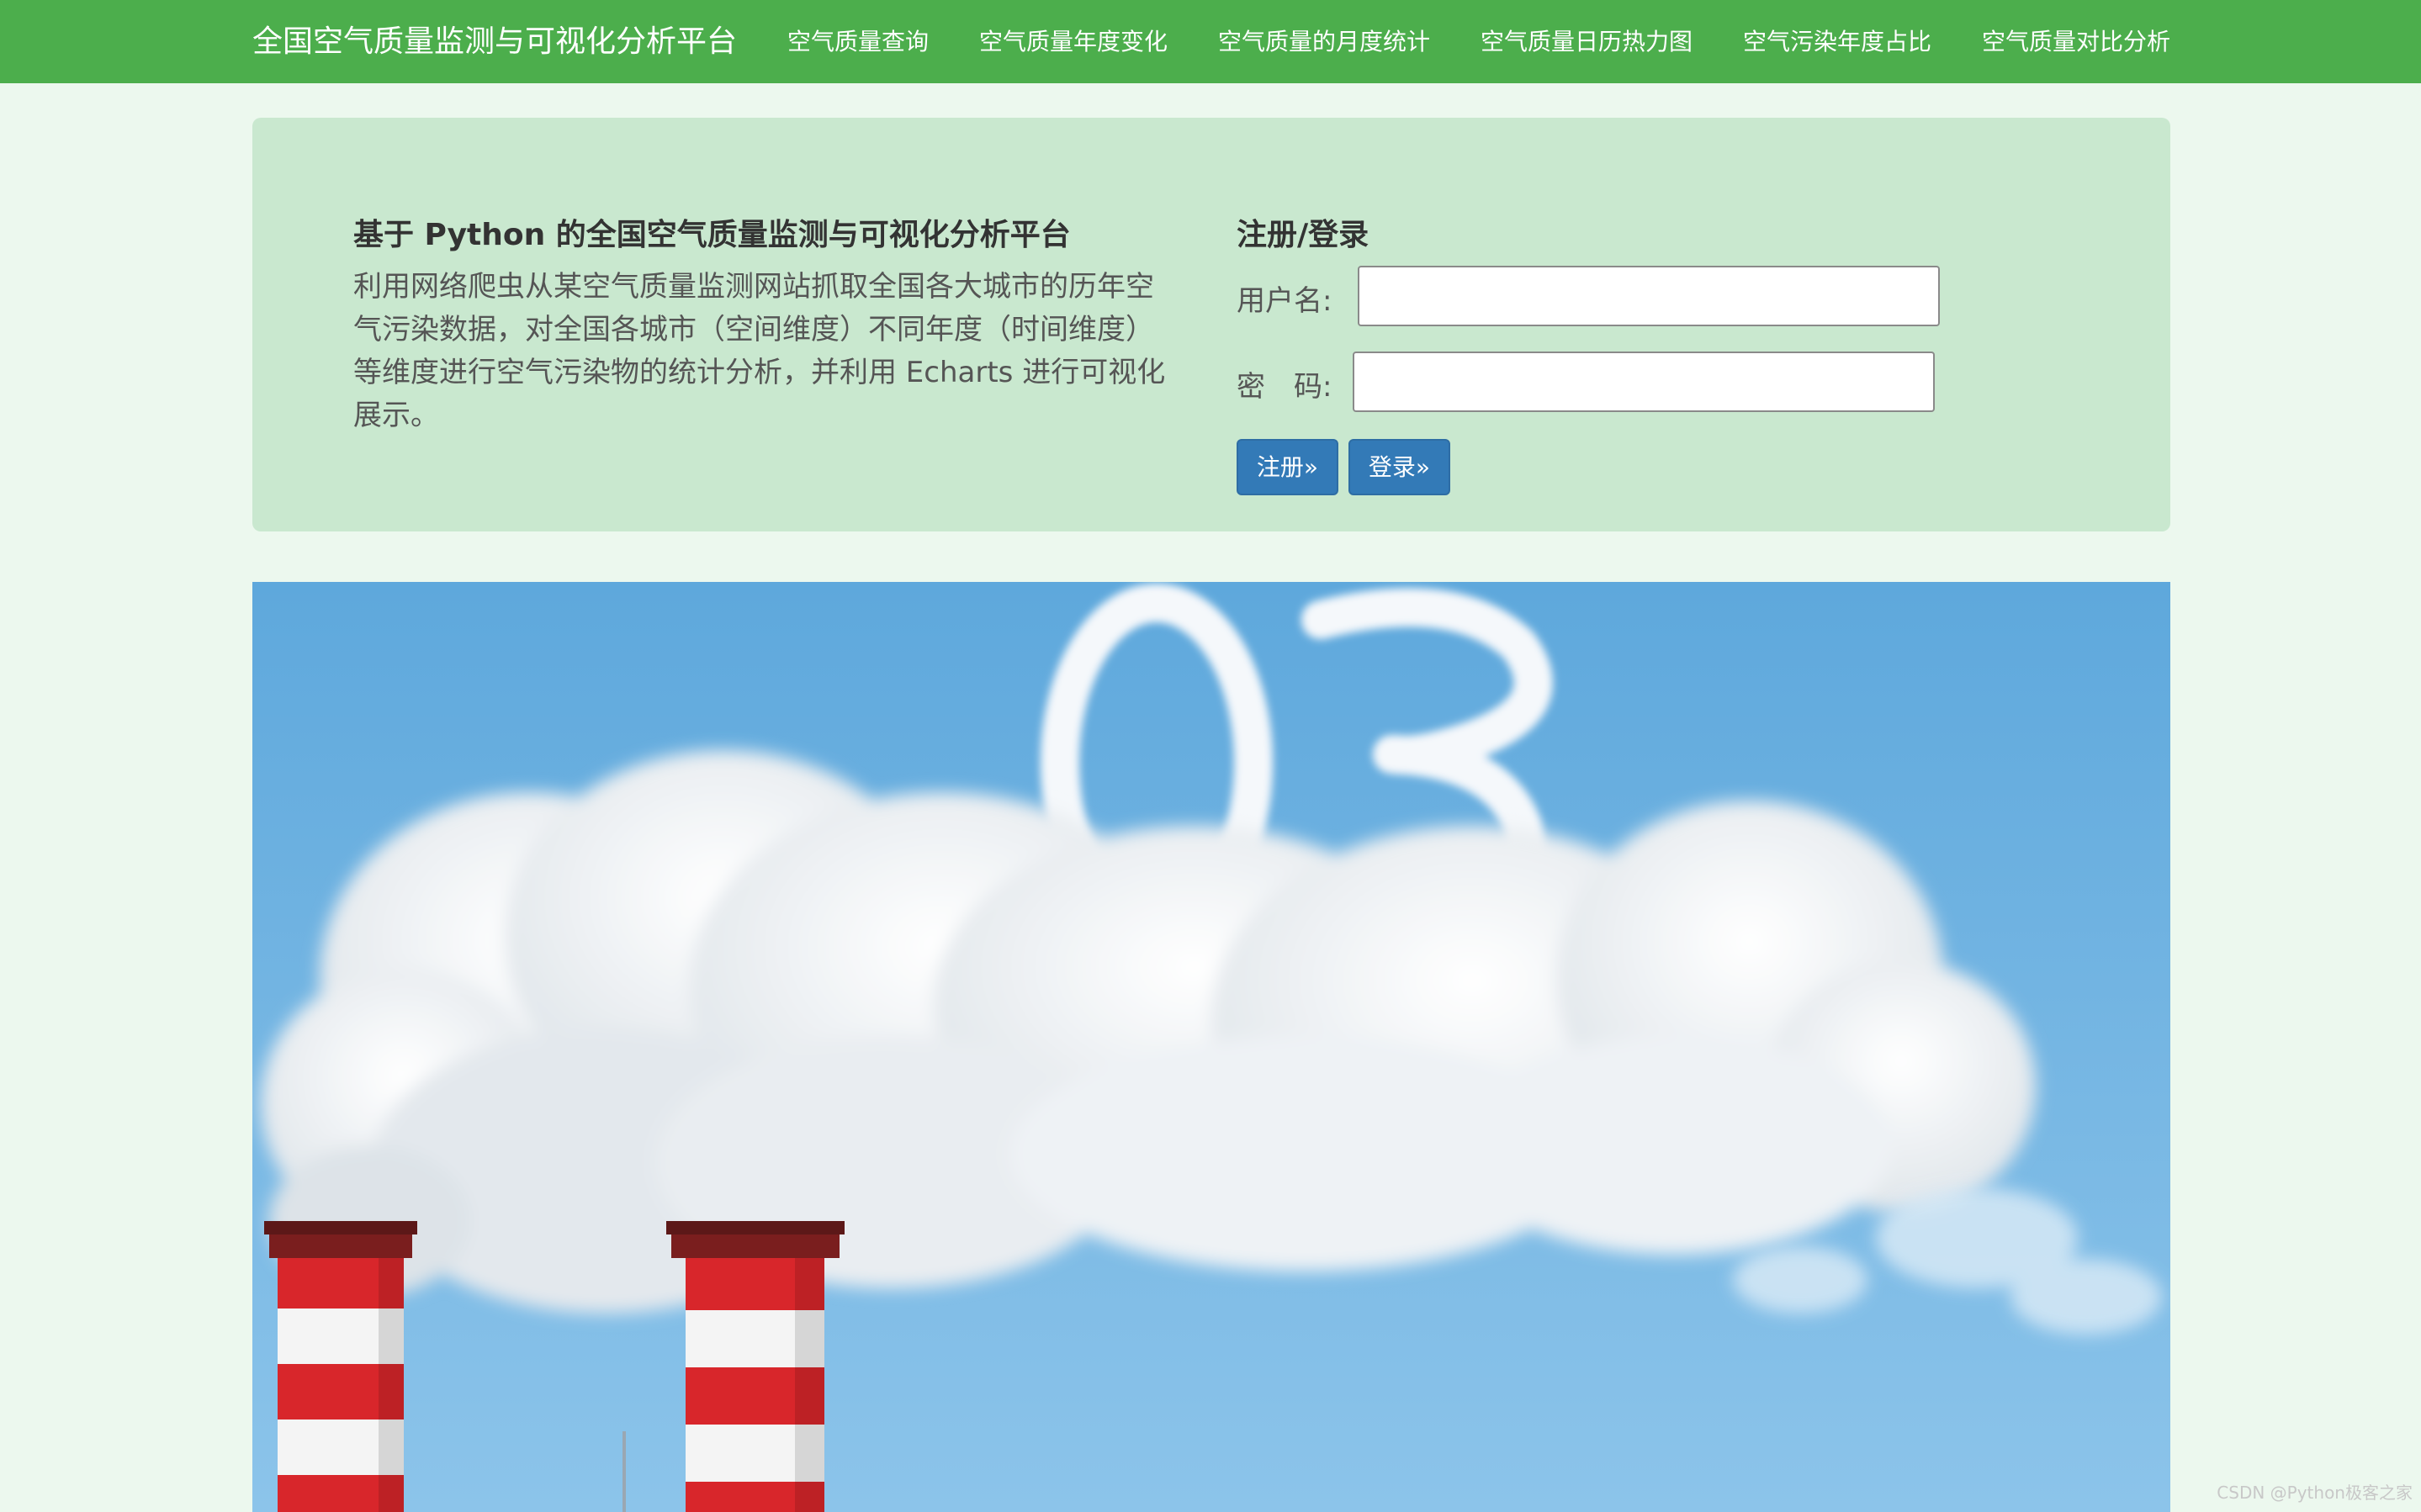 The height and width of the screenshot is (1512, 2421). What do you see at coordinates (2315, 1493) in the screenshot?
I see `watermark-text: CSDN @Python极客之家` at bounding box center [2315, 1493].